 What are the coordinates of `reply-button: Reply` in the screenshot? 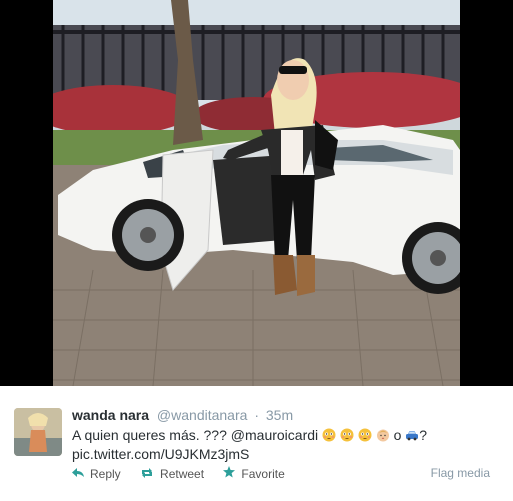 It's located at (96, 474).